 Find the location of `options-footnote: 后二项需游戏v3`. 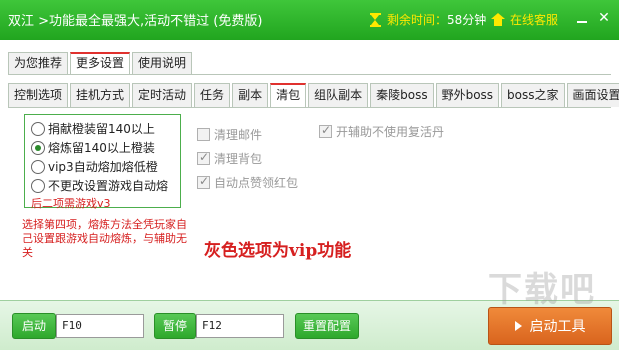

options-footnote: 后二项需游戏v3 is located at coordinates (71, 203).